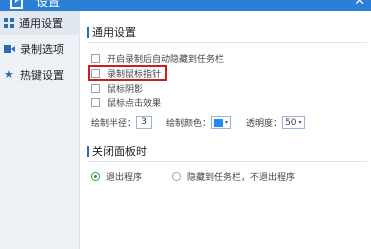  What do you see at coordinates (134, 104) in the screenshot?
I see `checkbox-label: 鼠标点击效果` at bounding box center [134, 104].